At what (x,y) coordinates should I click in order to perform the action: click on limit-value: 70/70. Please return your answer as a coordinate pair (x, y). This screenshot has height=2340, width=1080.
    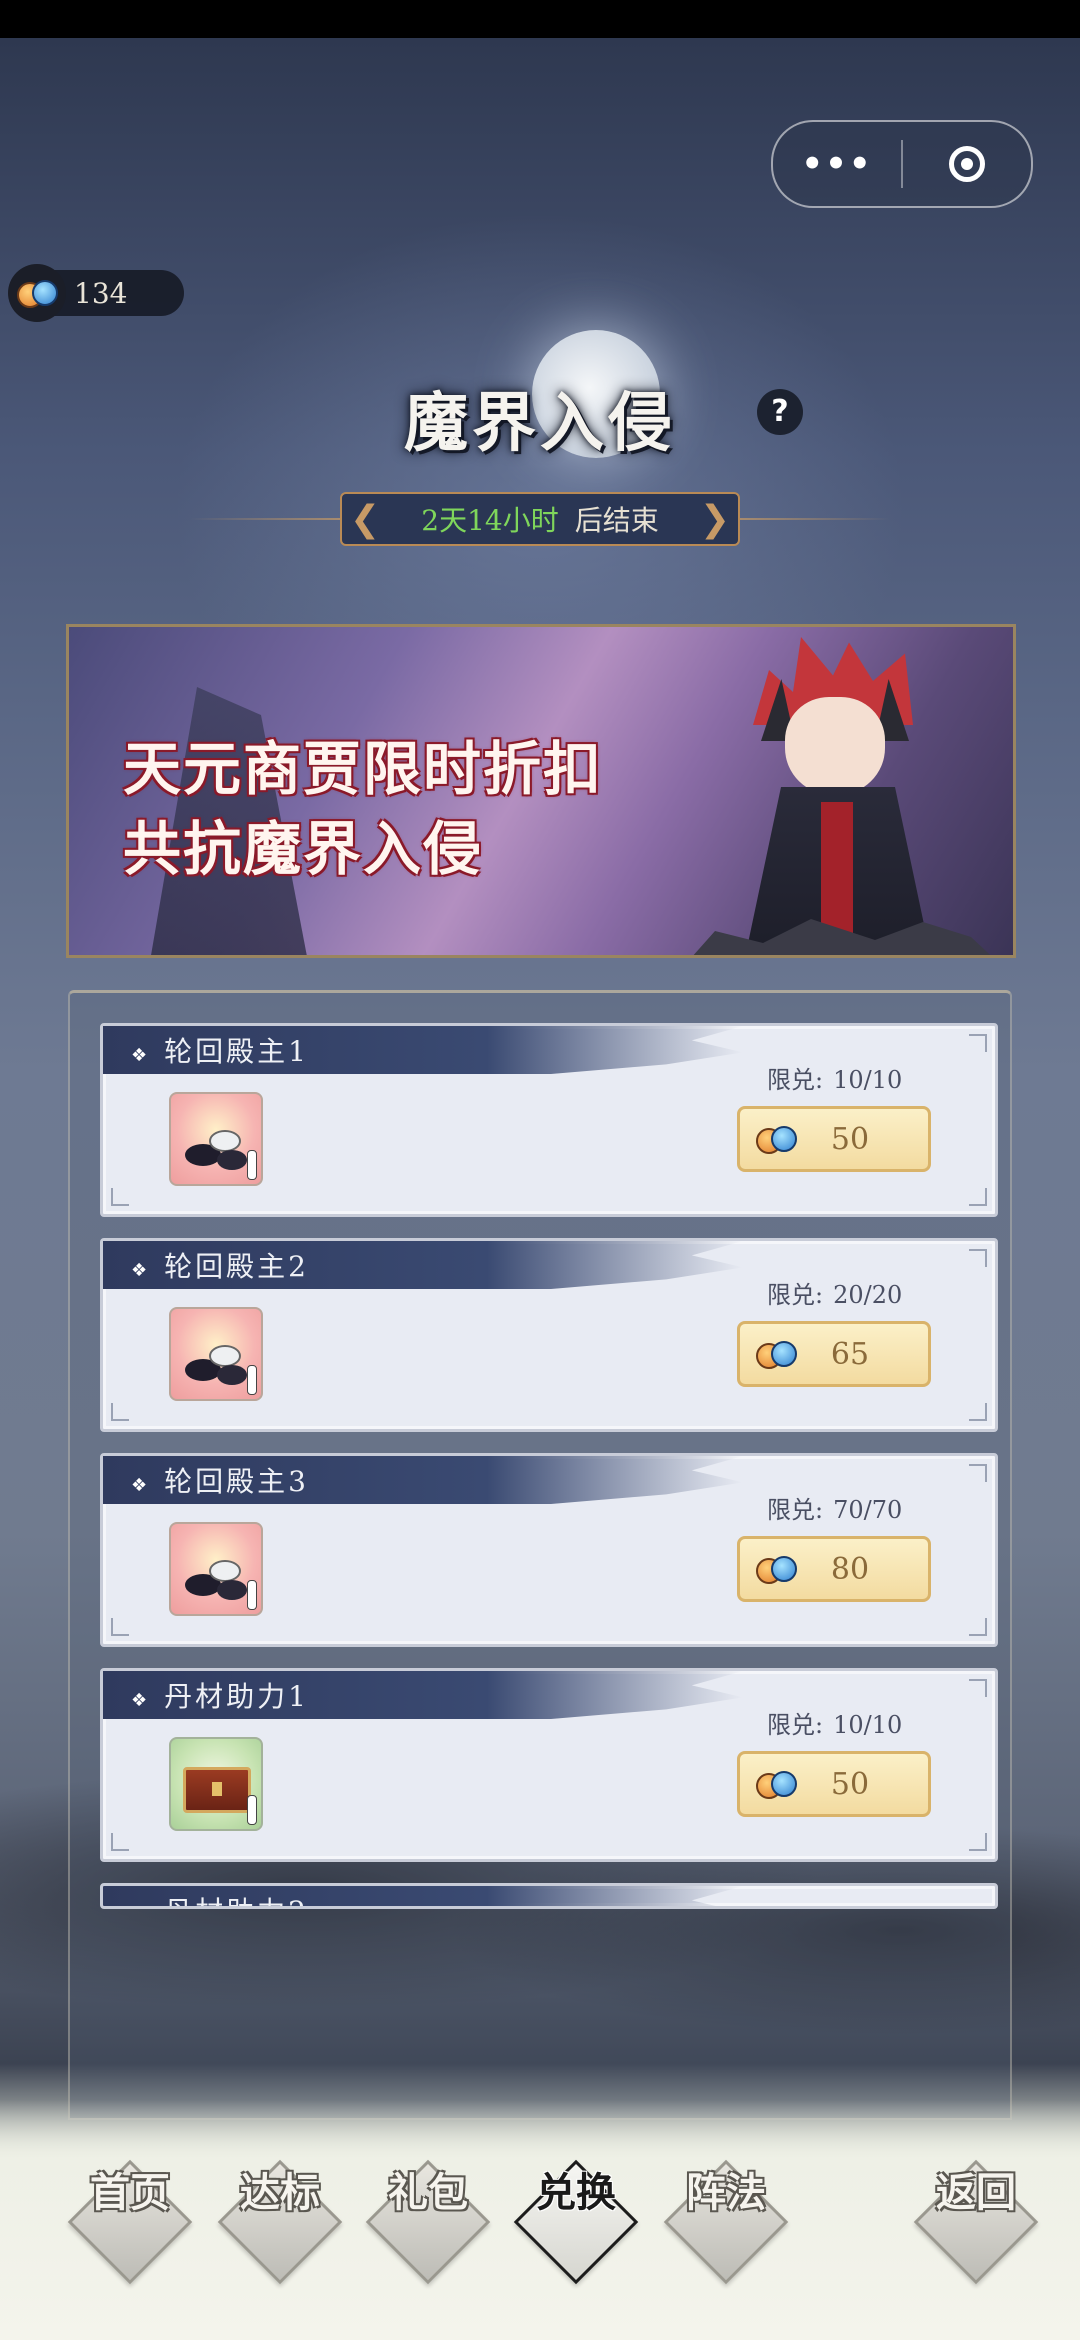
    Looking at the image, I should click on (868, 1510).